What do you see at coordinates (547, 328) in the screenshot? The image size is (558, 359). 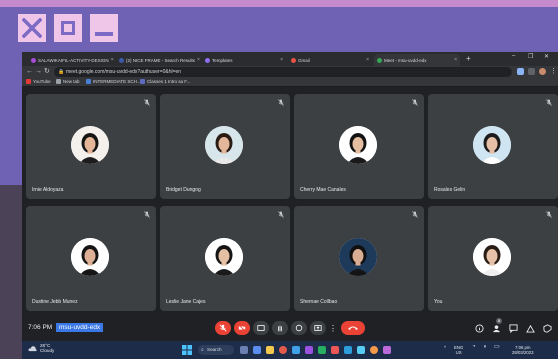 I see `host-controls-icon` at bounding box center [547, 328].